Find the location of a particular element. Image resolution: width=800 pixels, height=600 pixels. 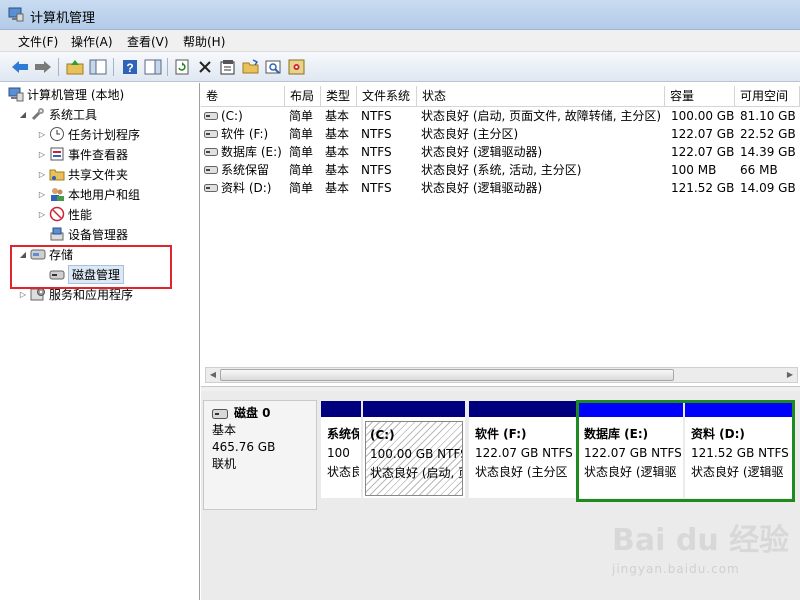

properties-icon is located at coordinates (228, 67).